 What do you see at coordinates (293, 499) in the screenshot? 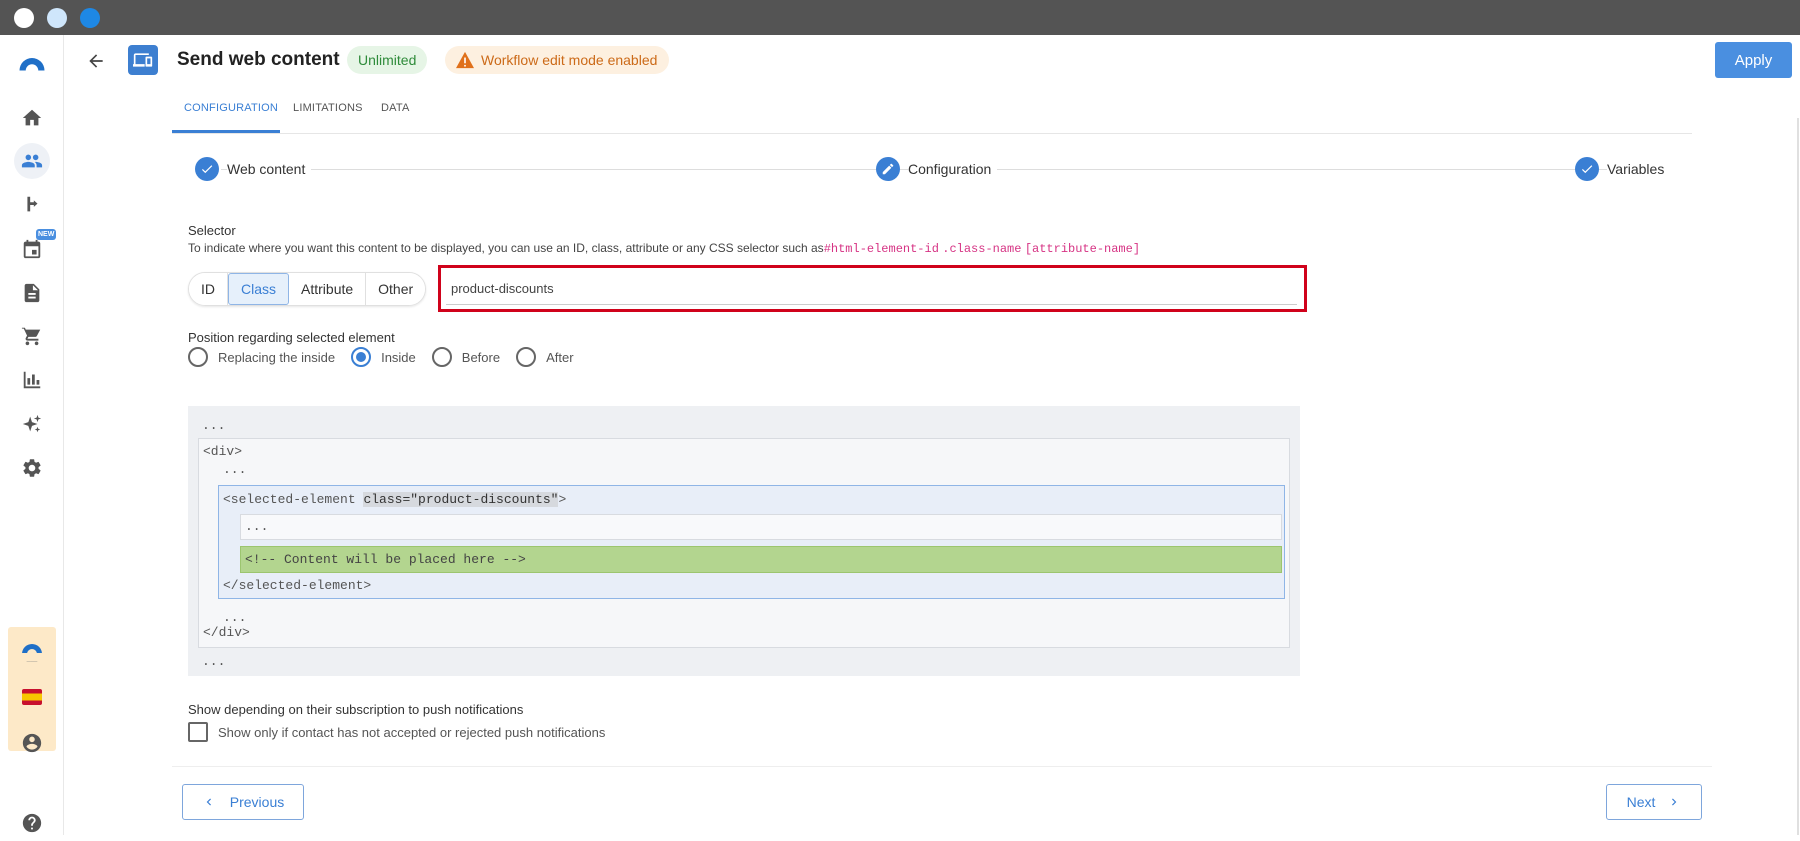
I see `preview-selected-tag: <selected-element` at bounding box center [293, 499].